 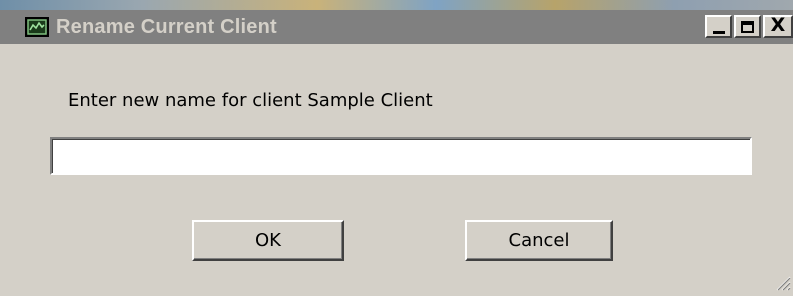 I want to click on minimize-icon, so click(x=718, y=32).